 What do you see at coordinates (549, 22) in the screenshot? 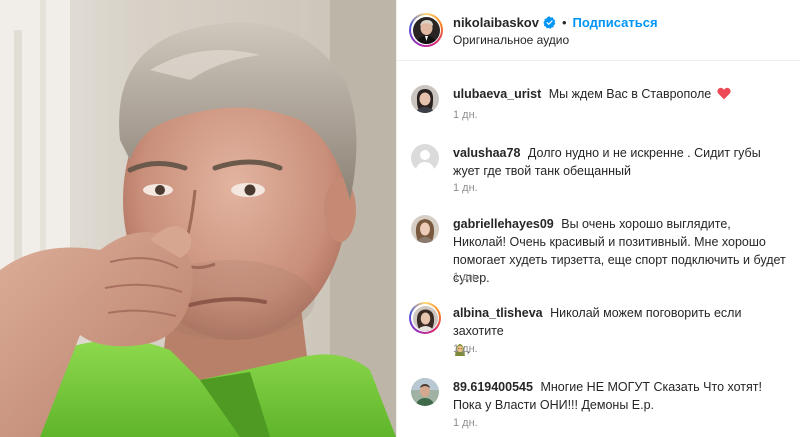
I see `verified-badge-icon` at bounding box center [549, 22].